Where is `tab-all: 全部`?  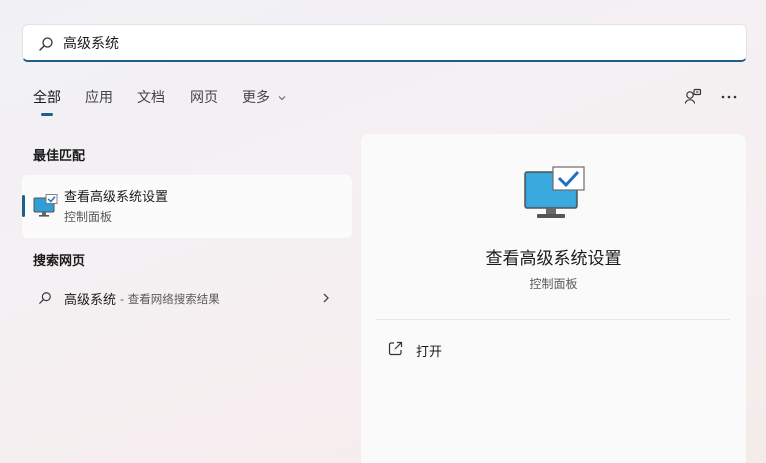 tab-all: 全部 is located at coordinates (47, 98).